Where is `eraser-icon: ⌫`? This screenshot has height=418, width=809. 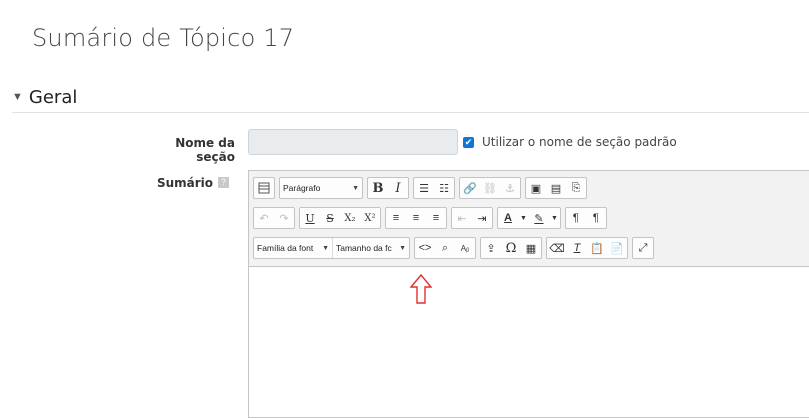
eraser-icon: ⌫ is located at coordinates (557, 248).